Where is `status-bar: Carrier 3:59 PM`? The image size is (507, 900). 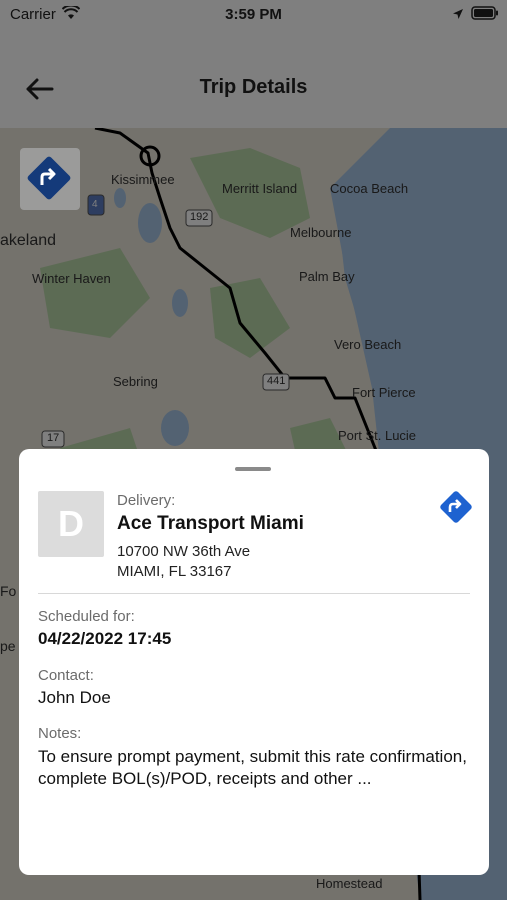 status-bar: Carrier 3:59 PM is located at coordinates (253, 15).